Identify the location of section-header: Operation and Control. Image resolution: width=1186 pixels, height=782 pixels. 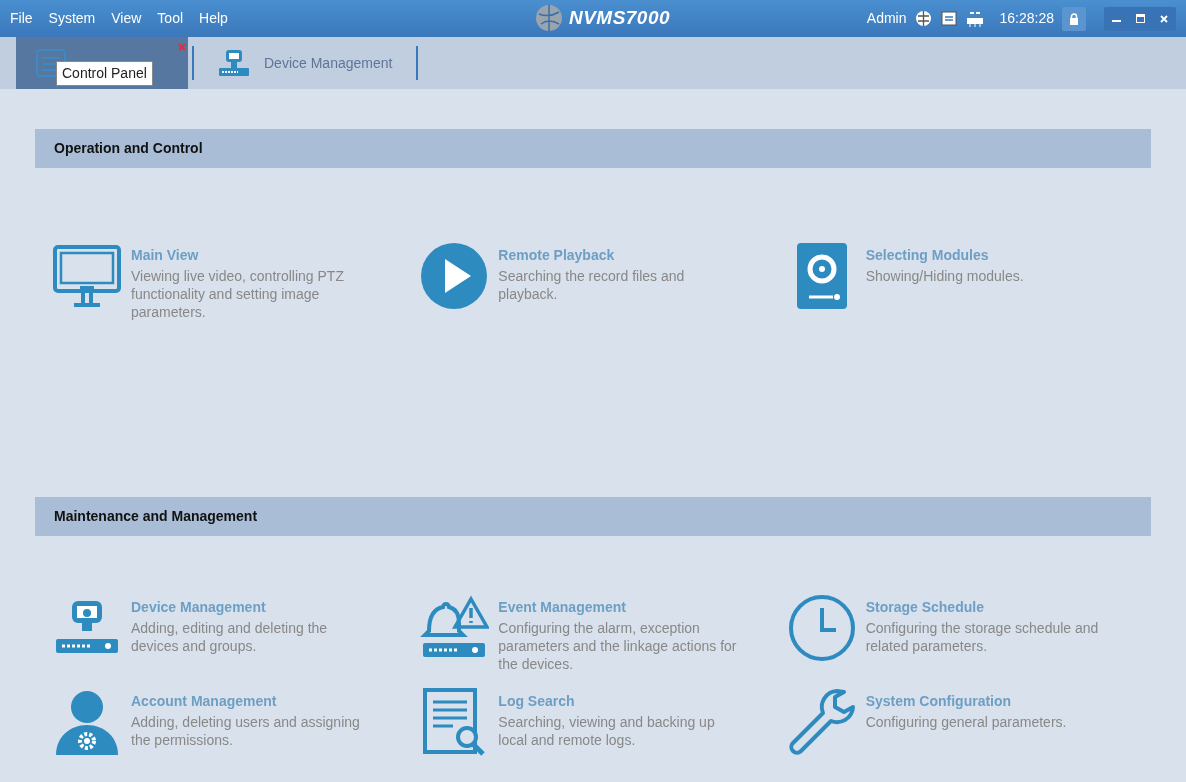
(593, 148).